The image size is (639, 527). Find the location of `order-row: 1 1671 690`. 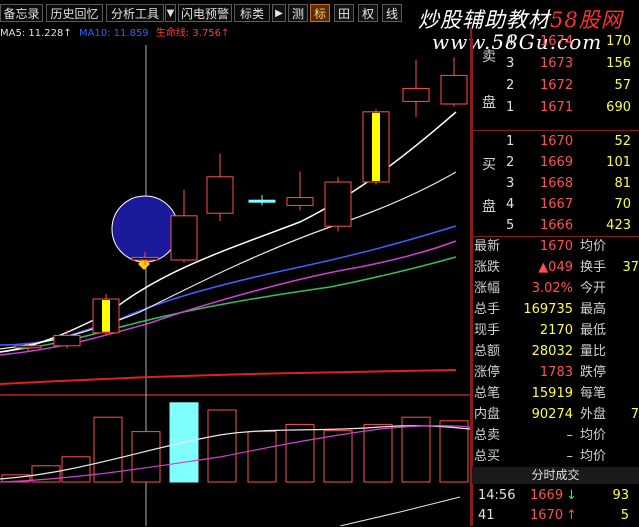

order-row: 1 1671 690 is located at coordinates (555, 108).